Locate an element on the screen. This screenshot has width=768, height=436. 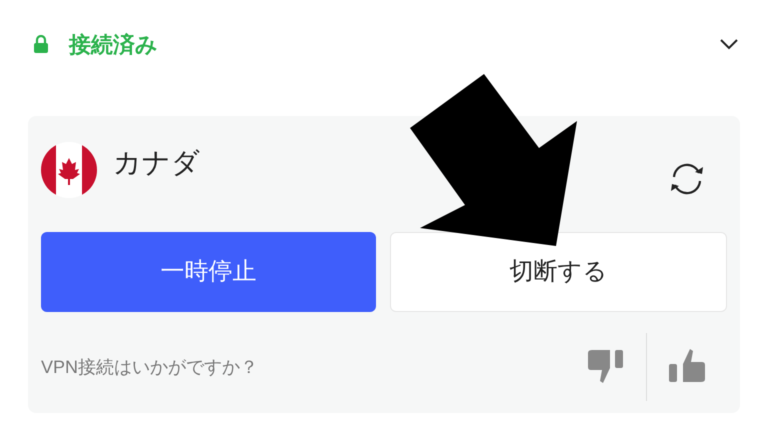
feedback-question: VPN接続はいかがですか？ is located at coordinates (149, 367).